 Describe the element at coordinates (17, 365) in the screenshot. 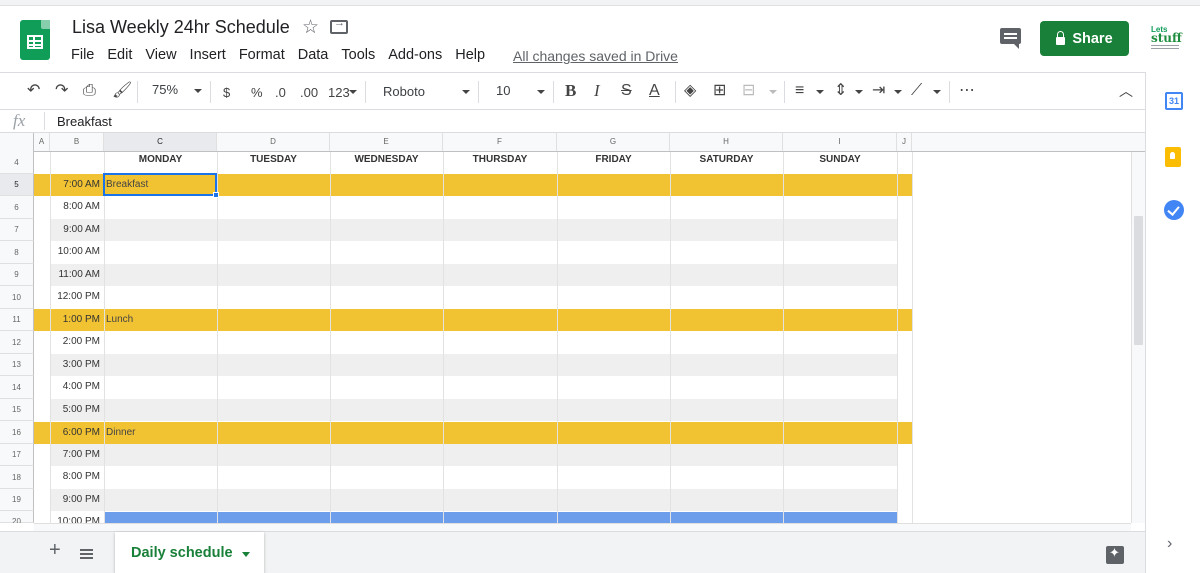

I see `row-header: 13` at that location.